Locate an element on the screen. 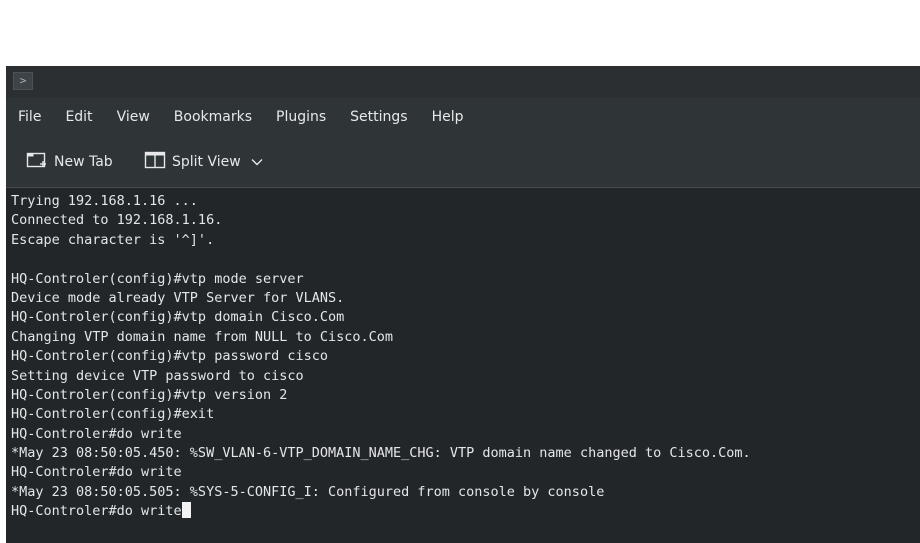 This screenshot has height=543, width=920. split-view-button: Split View is located at coordinates (203, 162).